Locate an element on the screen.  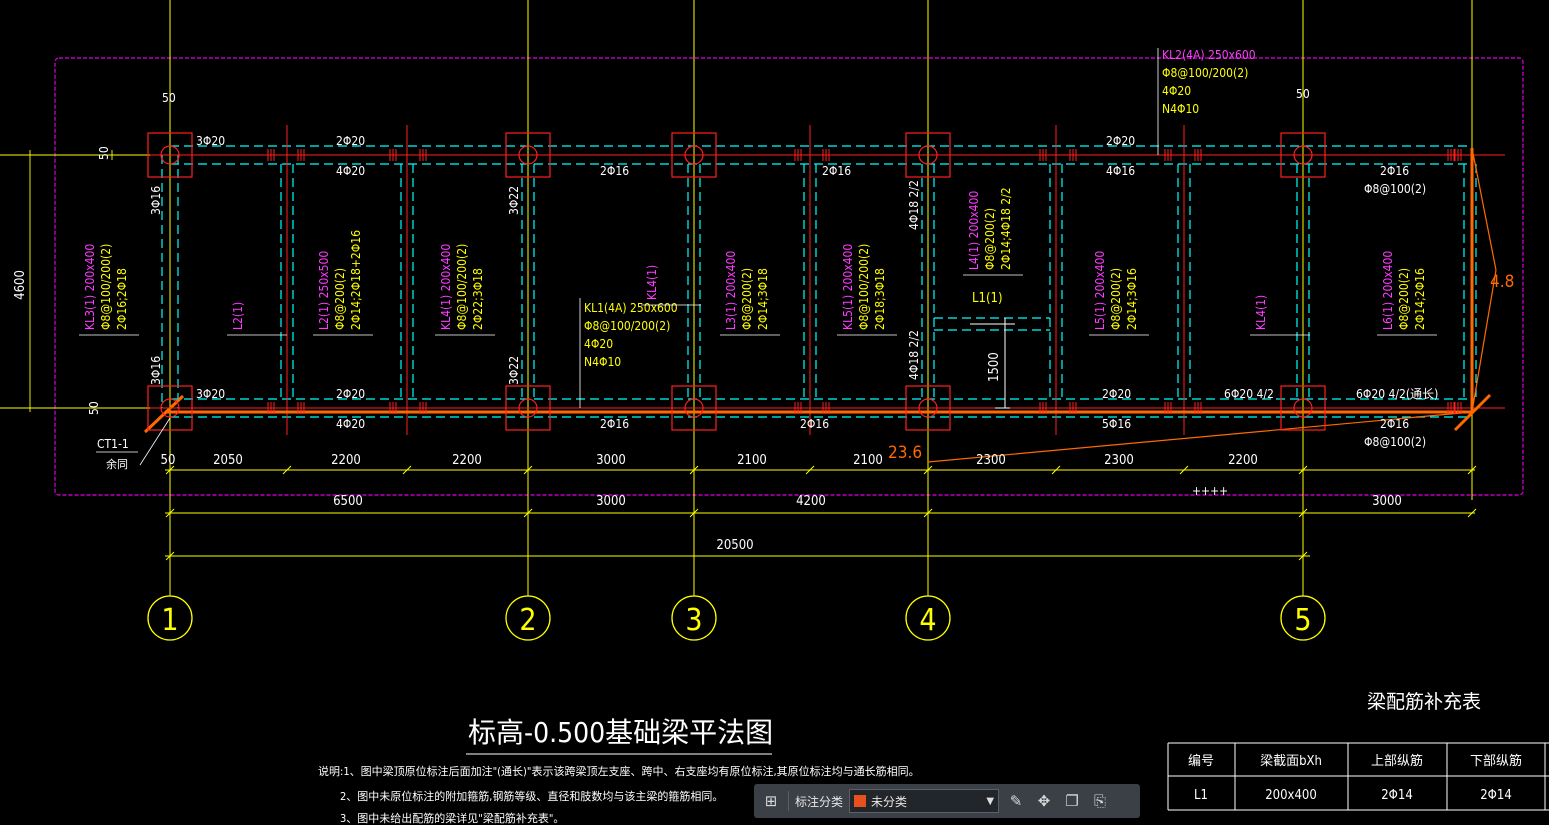
note-2: 2、图中未原位标注的附加箍筋,钢筋等级、直径和肢数均与该主梁的箍筋相同。 is located at coordinates (531, 796).